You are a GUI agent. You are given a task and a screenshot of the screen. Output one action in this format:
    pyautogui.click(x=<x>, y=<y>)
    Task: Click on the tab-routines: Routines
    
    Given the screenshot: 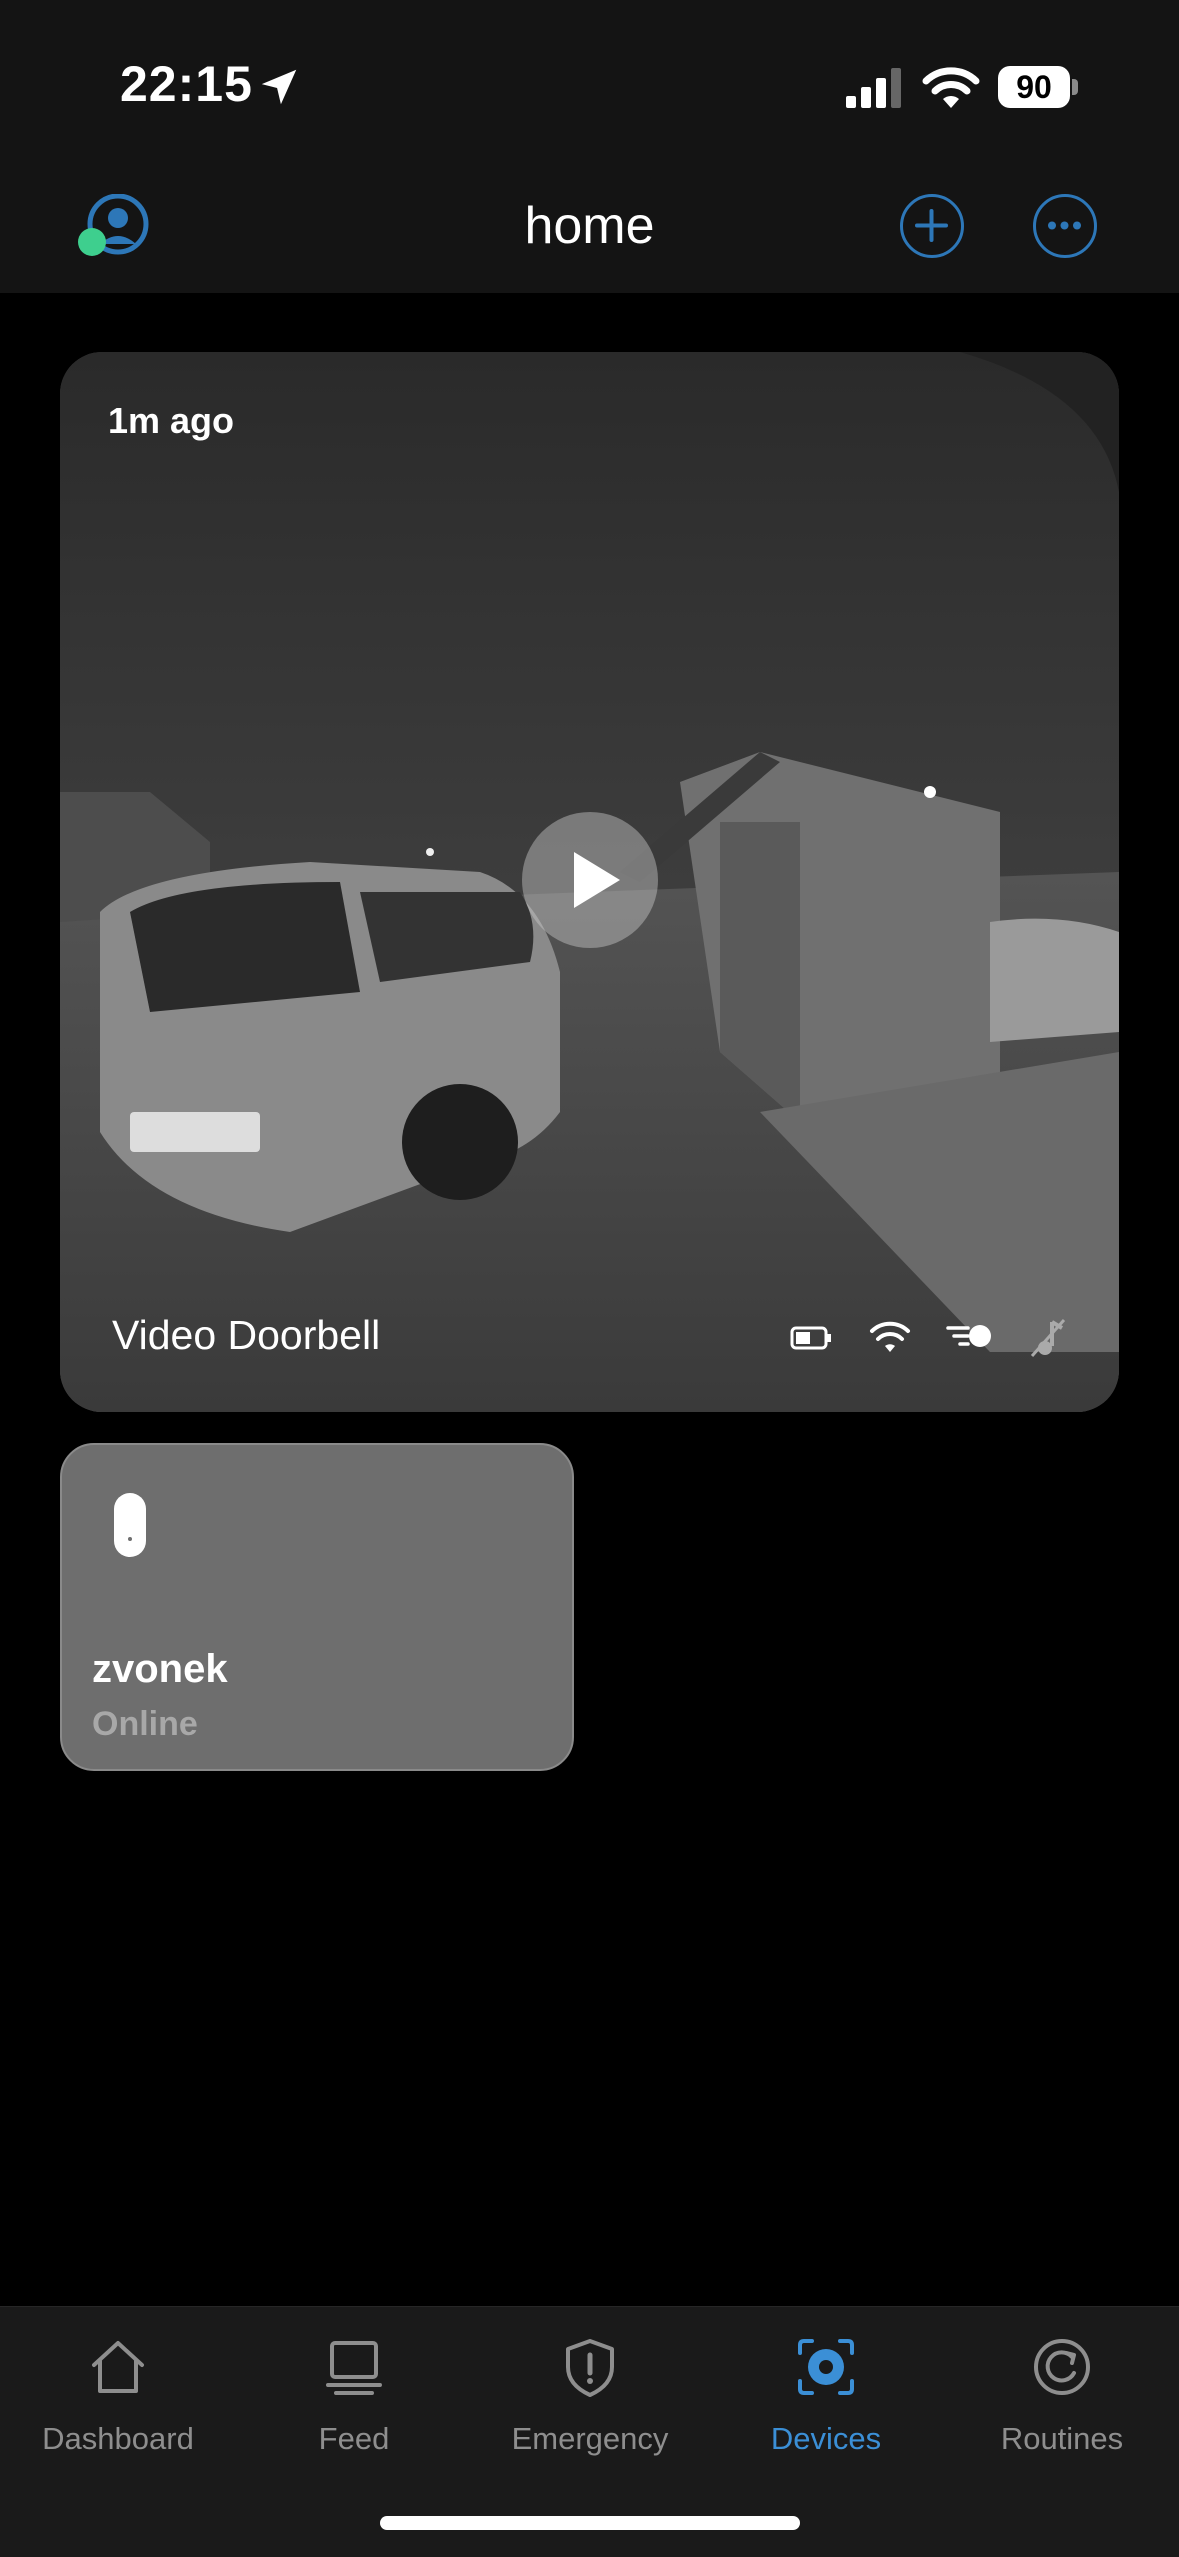 What is the action you would take?
    pyautogui.click(x=1061, y=2396)
    